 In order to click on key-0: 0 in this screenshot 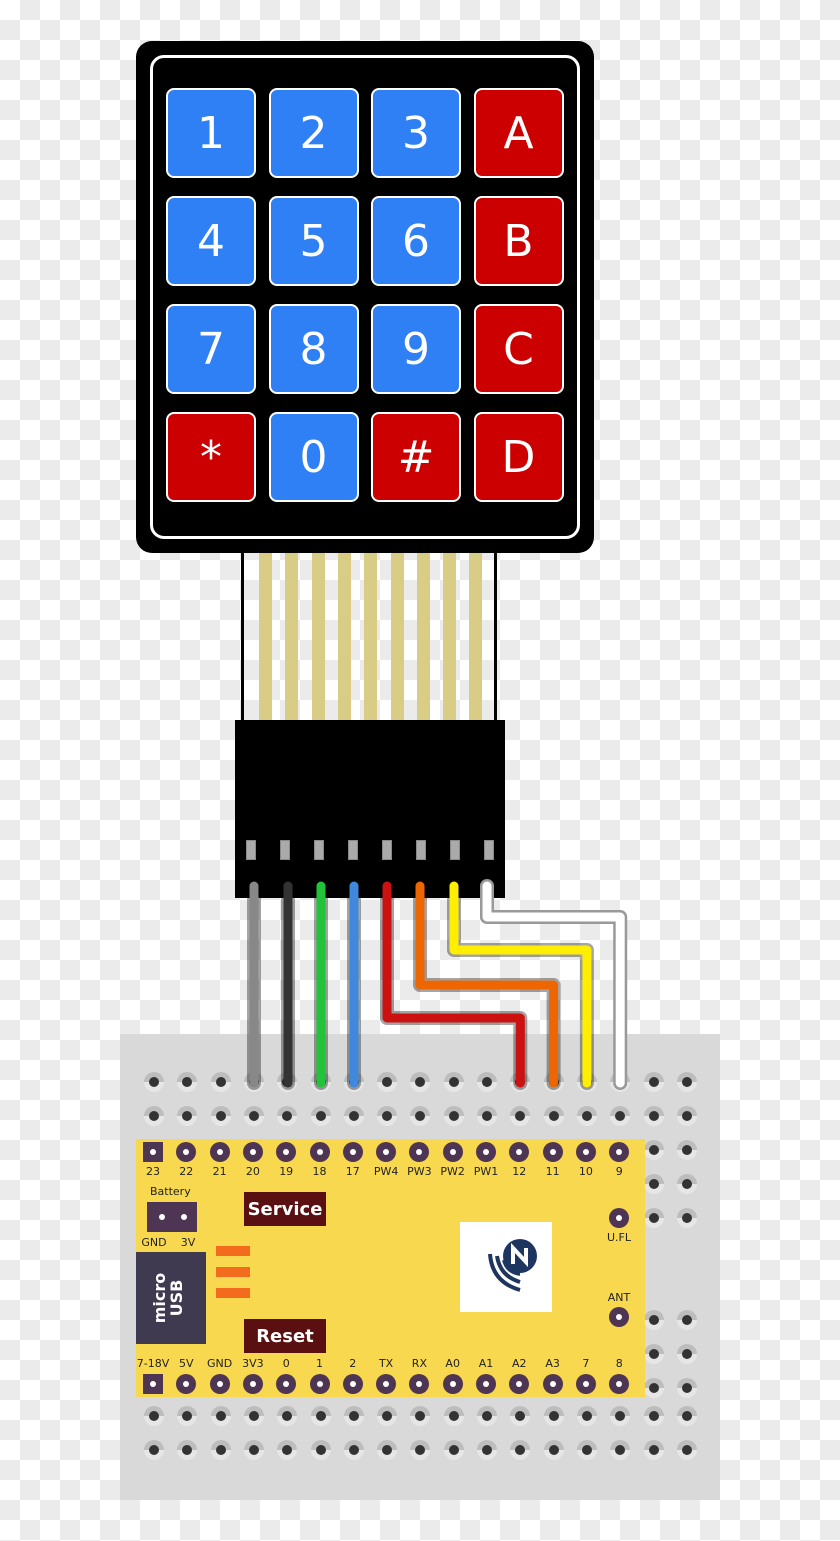, I will do `click(313, 457)`.